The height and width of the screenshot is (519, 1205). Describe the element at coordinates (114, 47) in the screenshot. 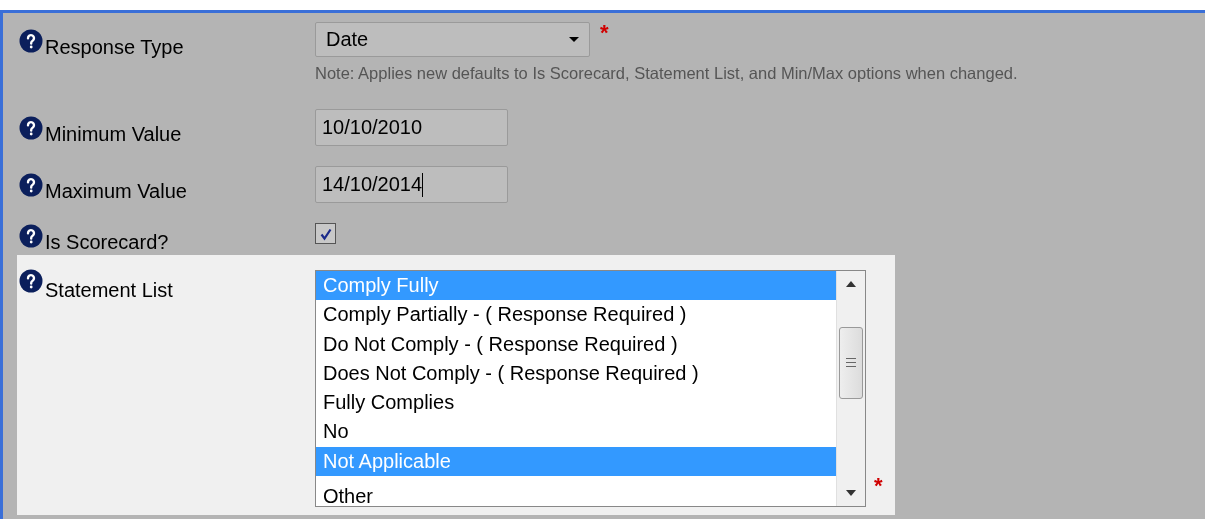

I see `field-label: Response Type` at that location.